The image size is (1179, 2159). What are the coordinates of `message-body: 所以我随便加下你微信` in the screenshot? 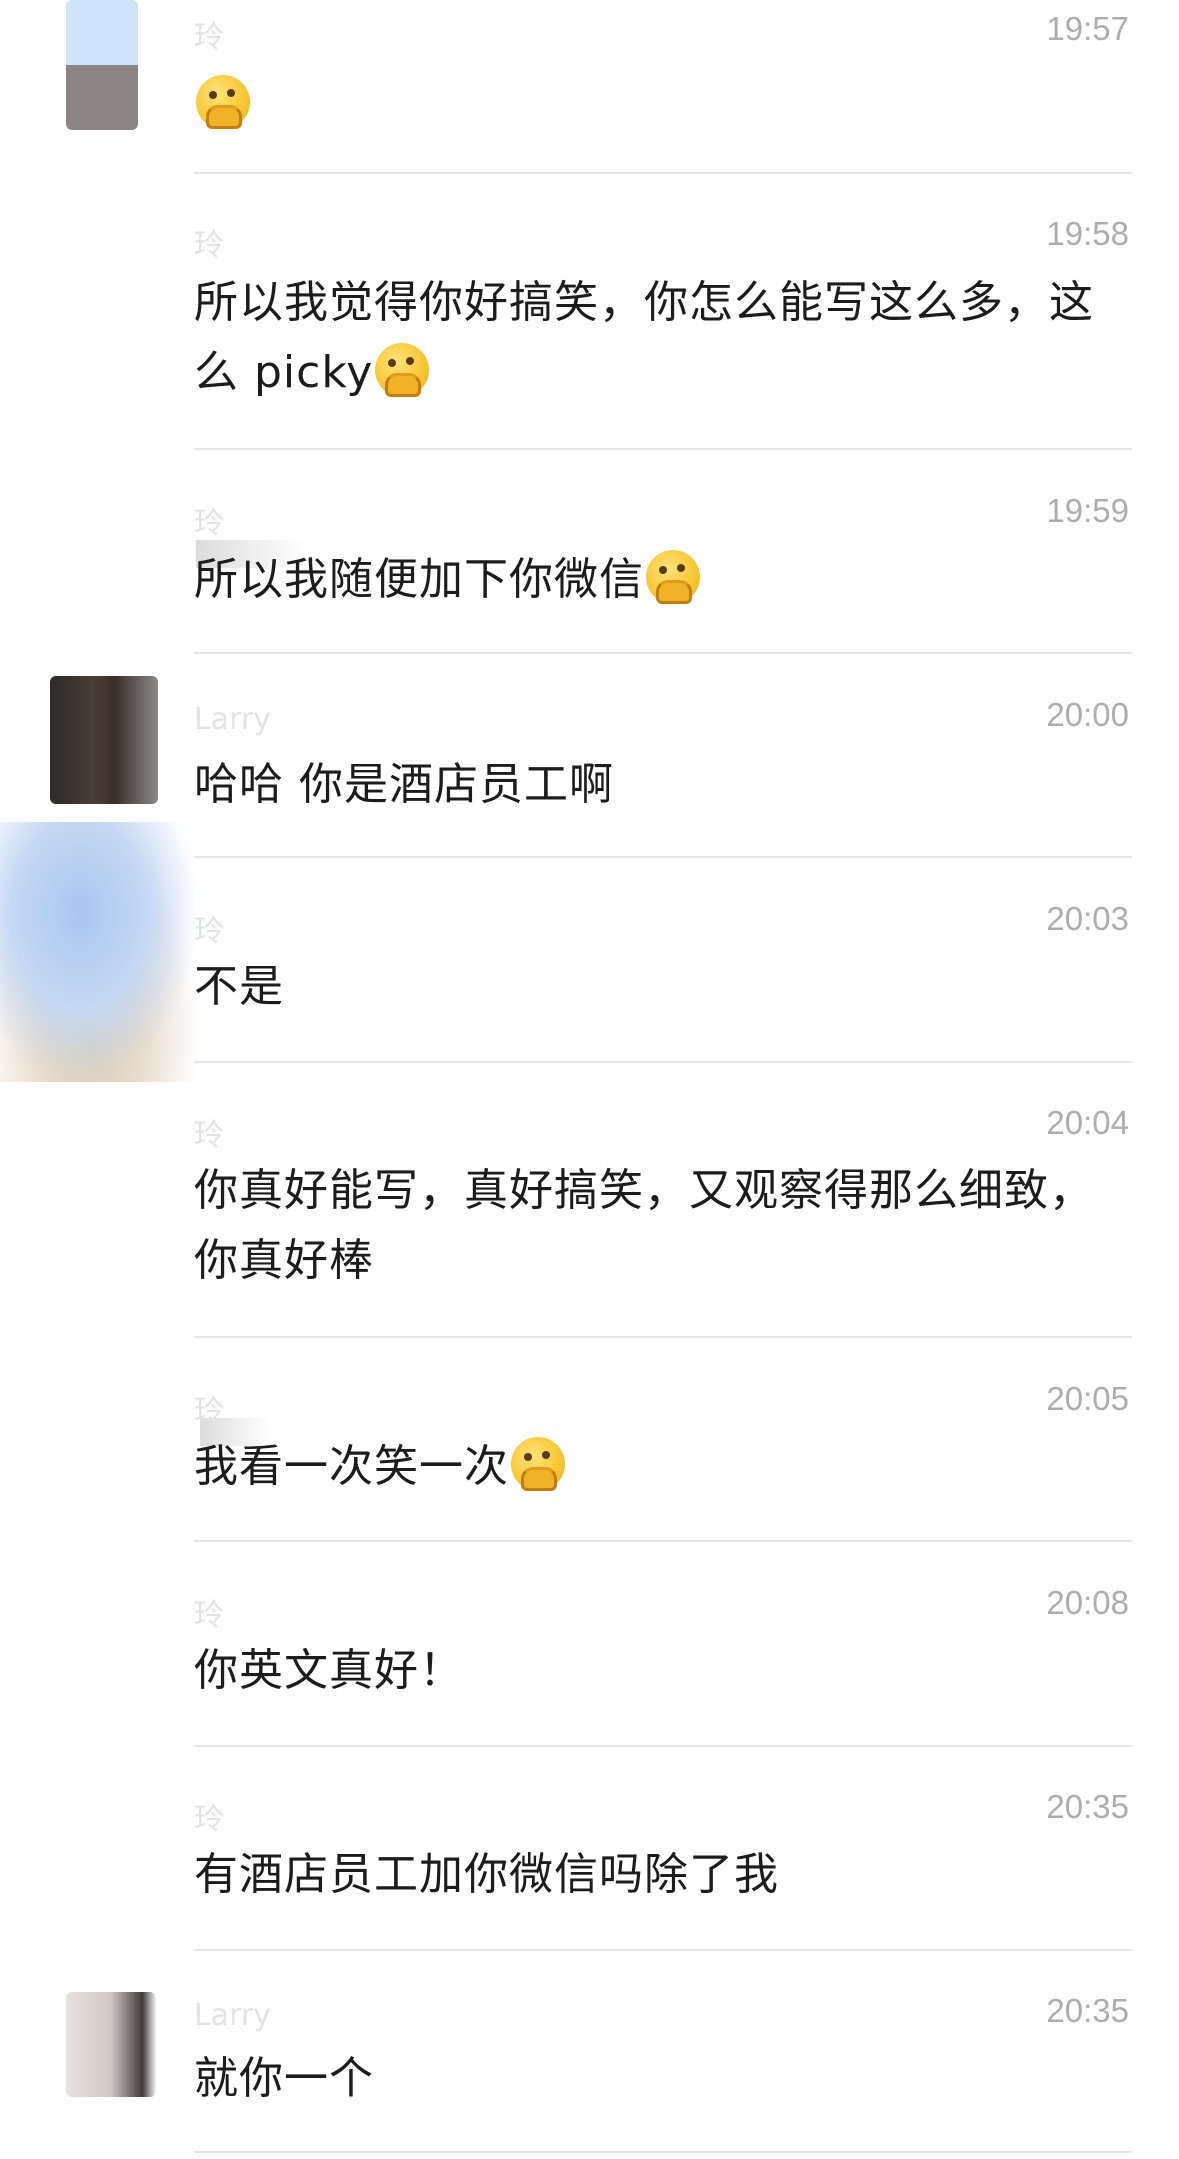 It's located at (419, 579).